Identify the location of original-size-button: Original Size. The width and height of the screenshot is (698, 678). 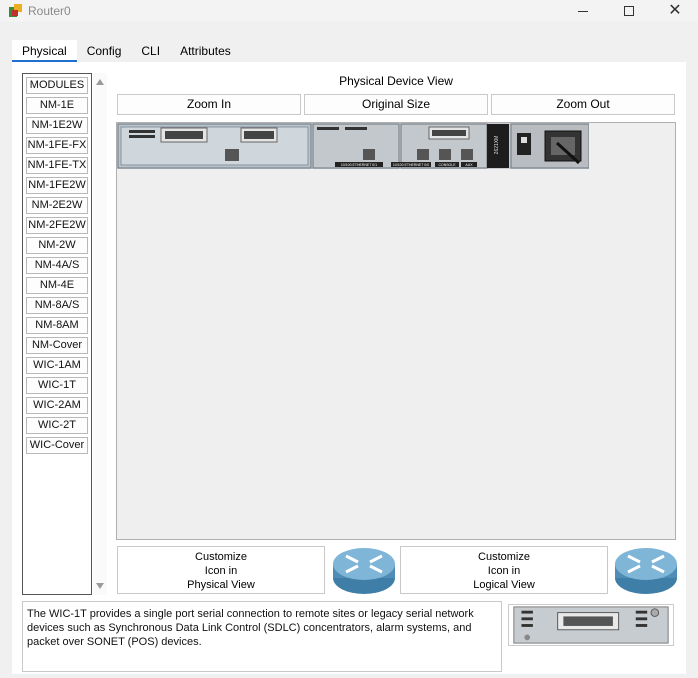
(396, 104).